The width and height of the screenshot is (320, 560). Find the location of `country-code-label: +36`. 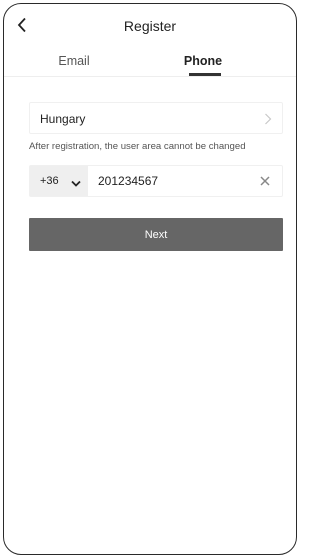

country-code-label: +36 is located at coordinates (49, 181).